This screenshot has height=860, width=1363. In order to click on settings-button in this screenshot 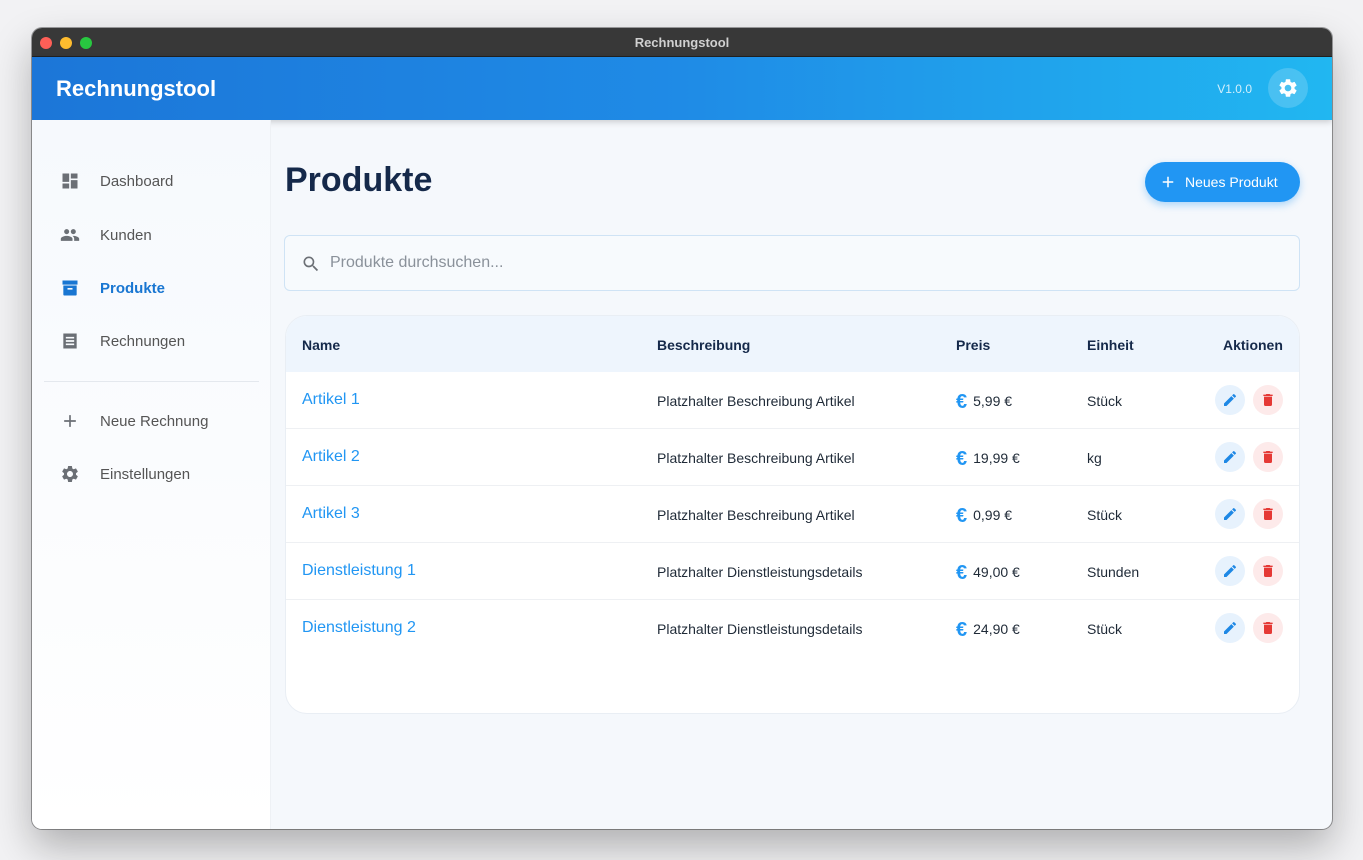, I will do `click(1288, 88)`.